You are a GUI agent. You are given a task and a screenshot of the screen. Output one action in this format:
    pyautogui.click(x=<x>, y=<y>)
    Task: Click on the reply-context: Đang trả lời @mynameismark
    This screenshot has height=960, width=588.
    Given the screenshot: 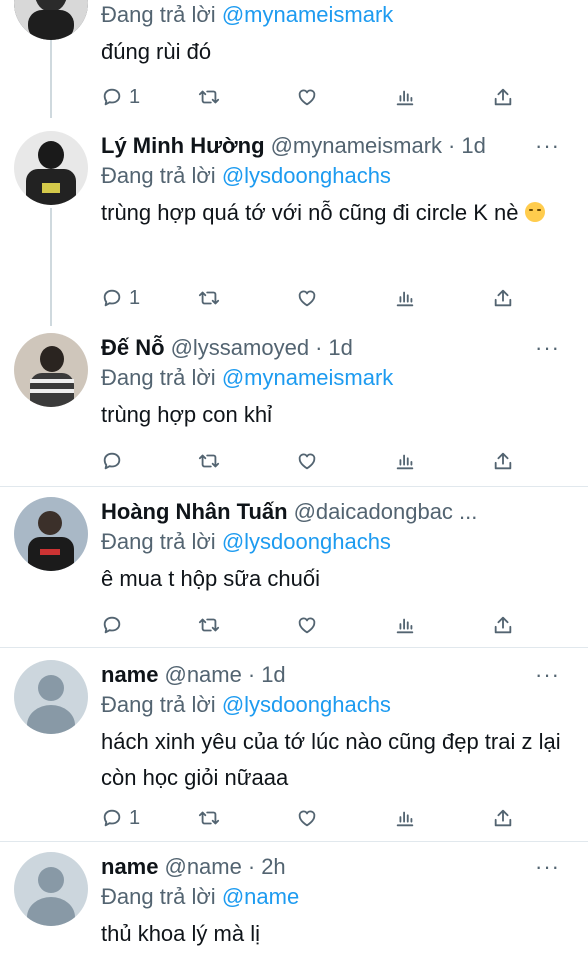 What is the action you would take?
    pyautogui.click(x=247, y=14)
    